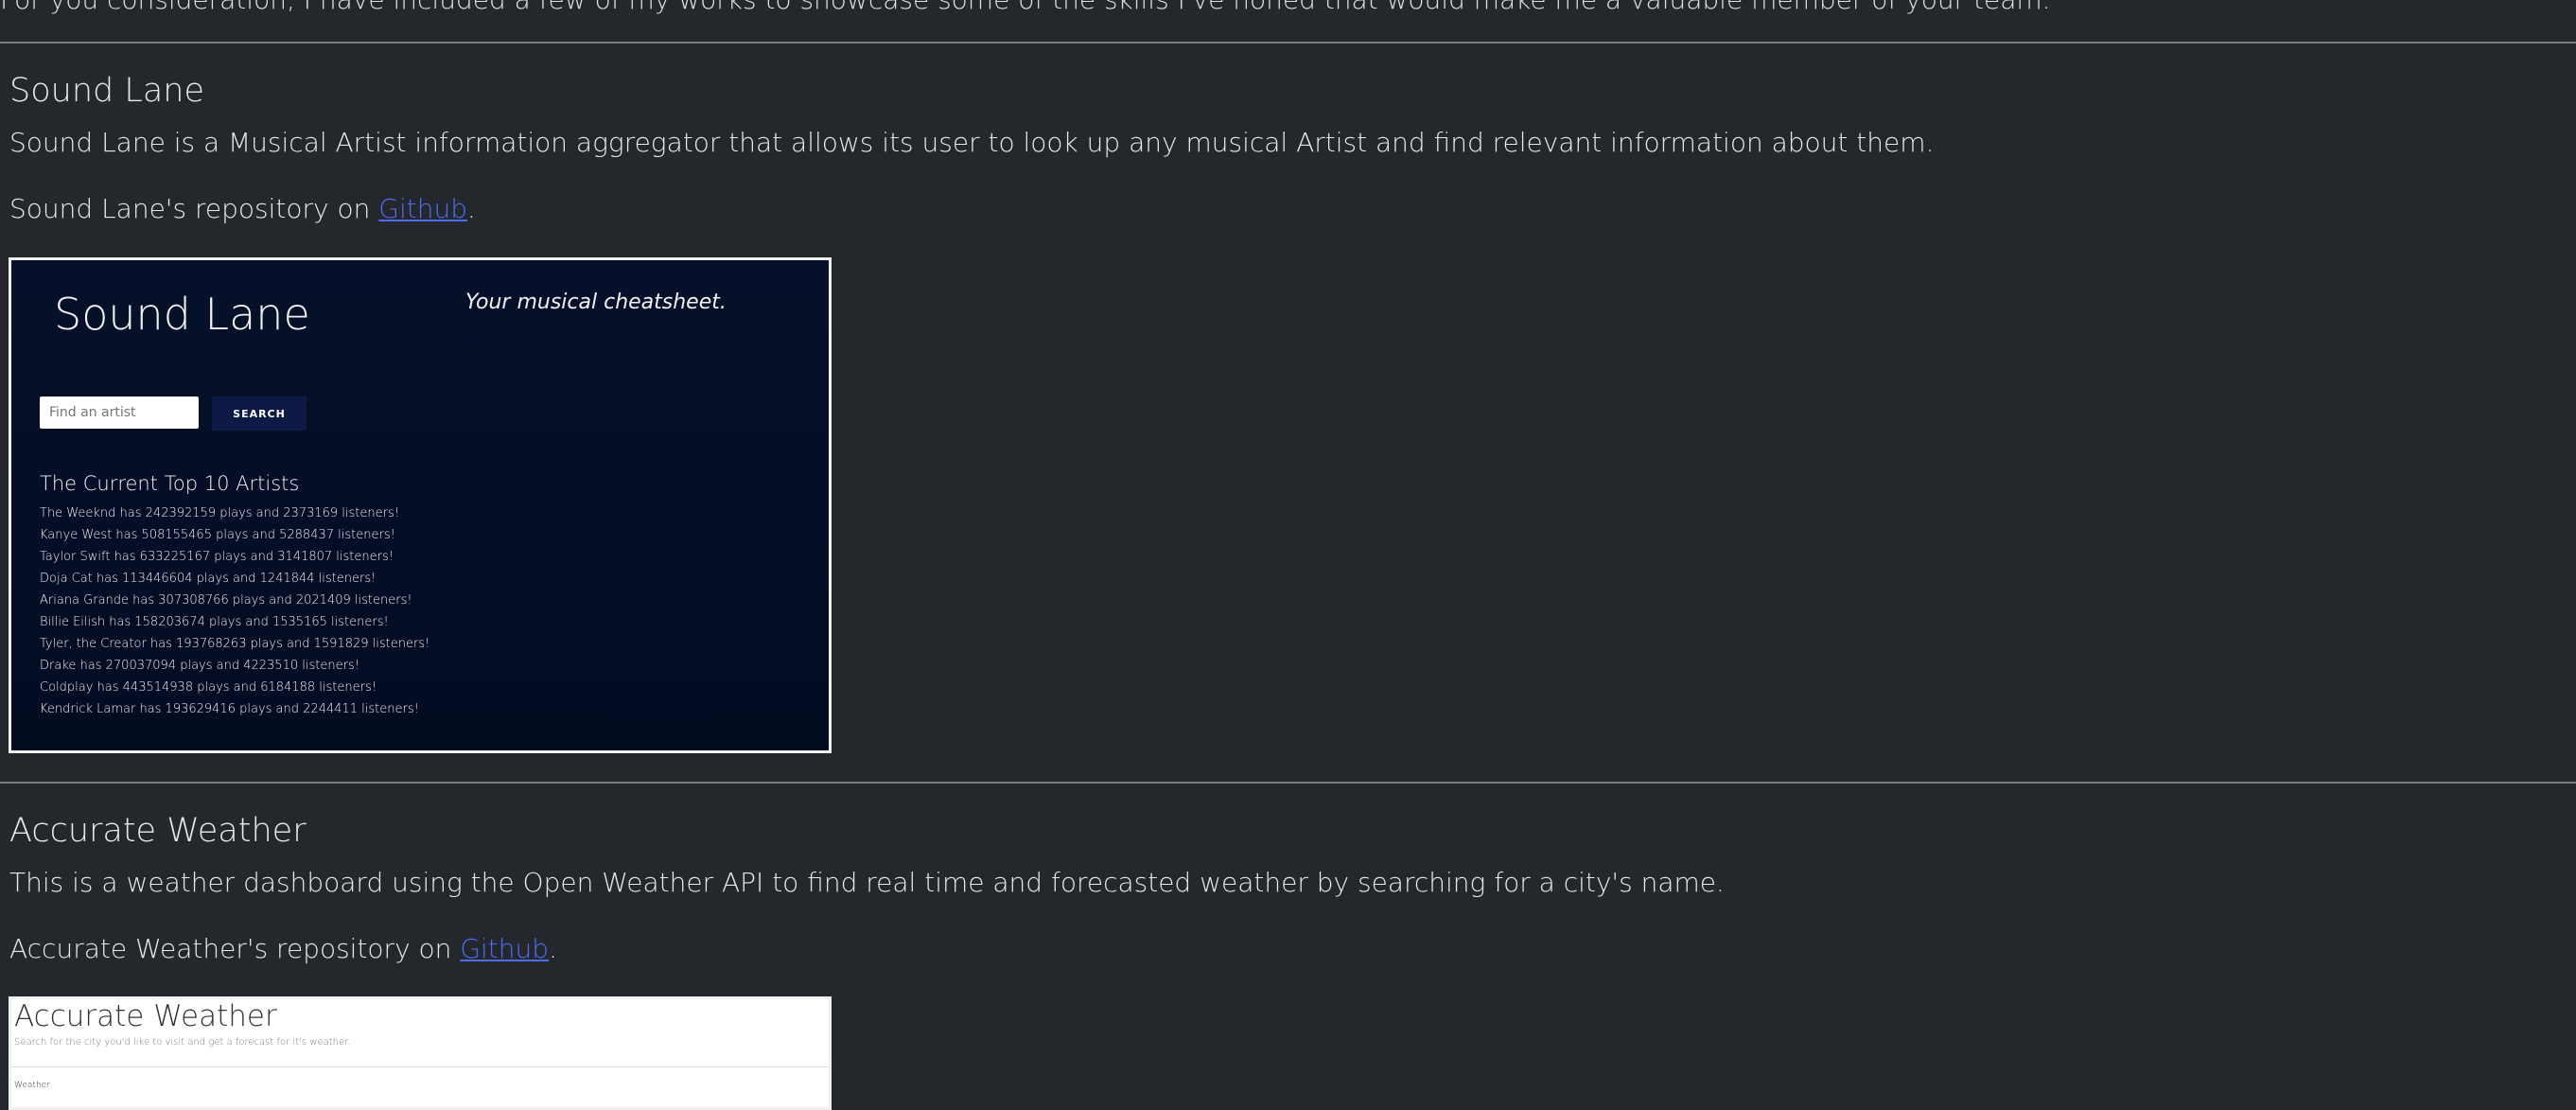 Image resolution: width=2576 pixels, height=1110 pixels. What do you see at coordinates (145, 1016) in the screenshot?
I see `preview-app-title: Accurate Weather` at bounding box center [145, 1016].